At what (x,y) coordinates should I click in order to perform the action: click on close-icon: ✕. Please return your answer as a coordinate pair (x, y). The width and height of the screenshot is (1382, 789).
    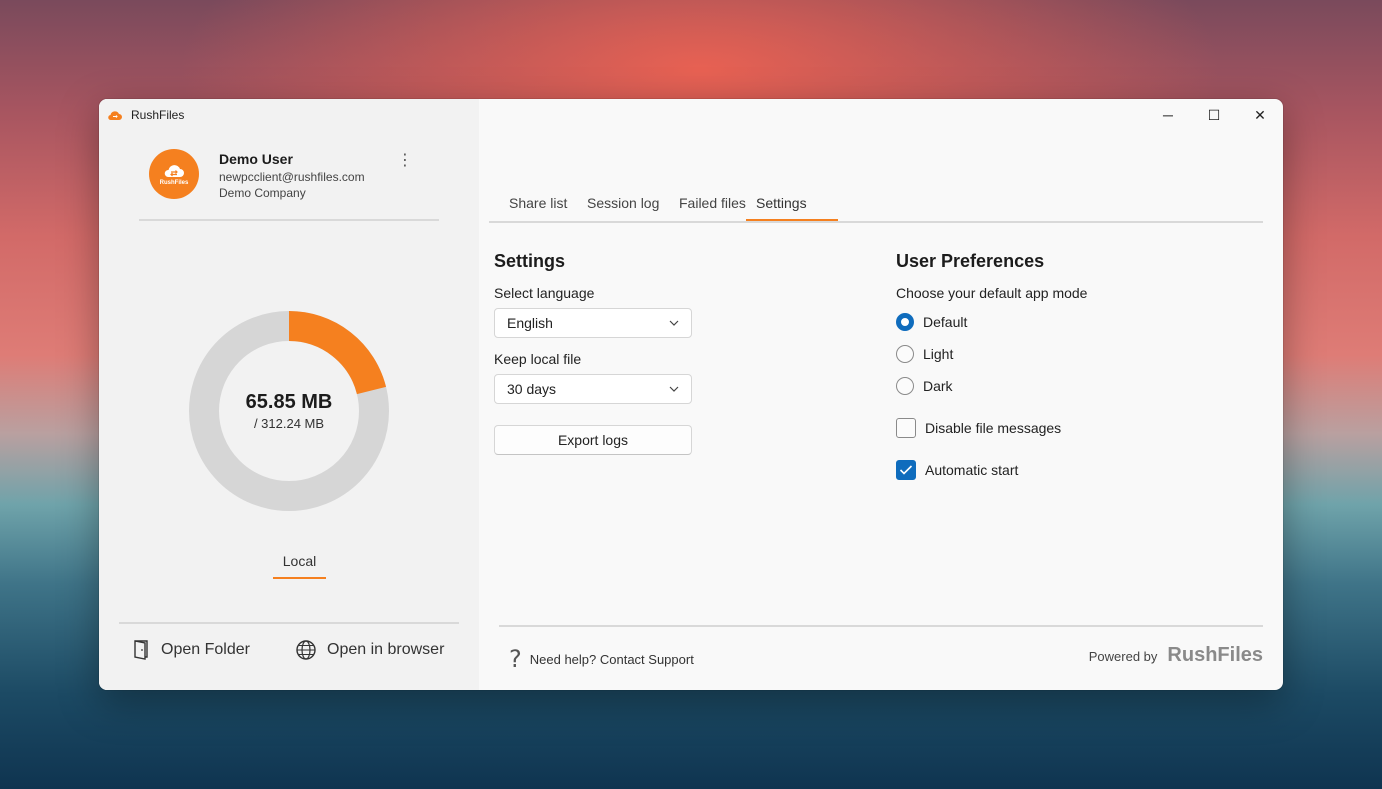
    Looking at the image, I should click on (1260, 114).